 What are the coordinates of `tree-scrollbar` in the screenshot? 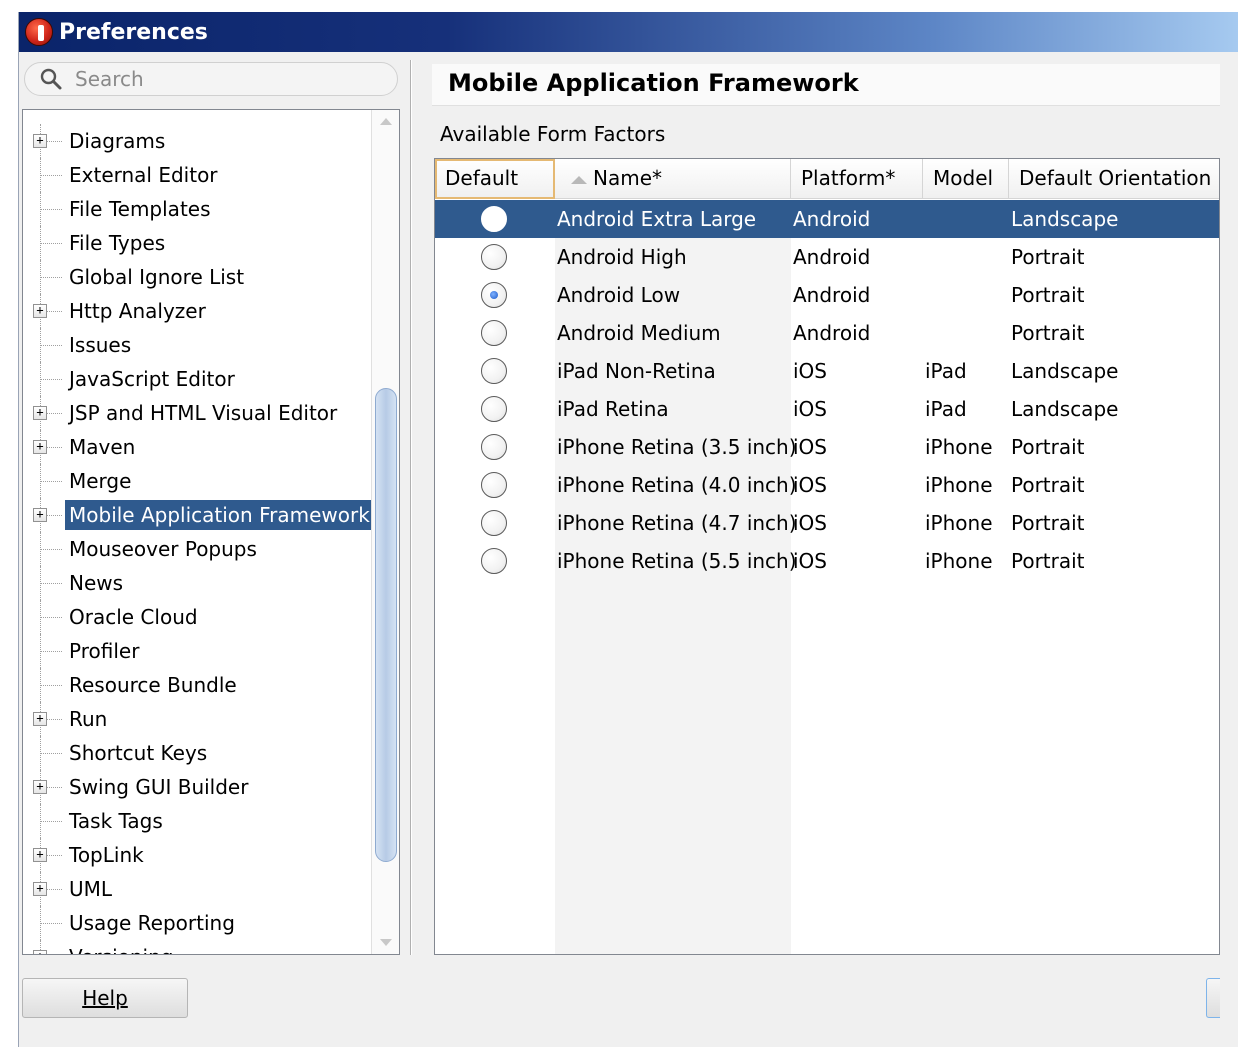 It's located at (385, 532).